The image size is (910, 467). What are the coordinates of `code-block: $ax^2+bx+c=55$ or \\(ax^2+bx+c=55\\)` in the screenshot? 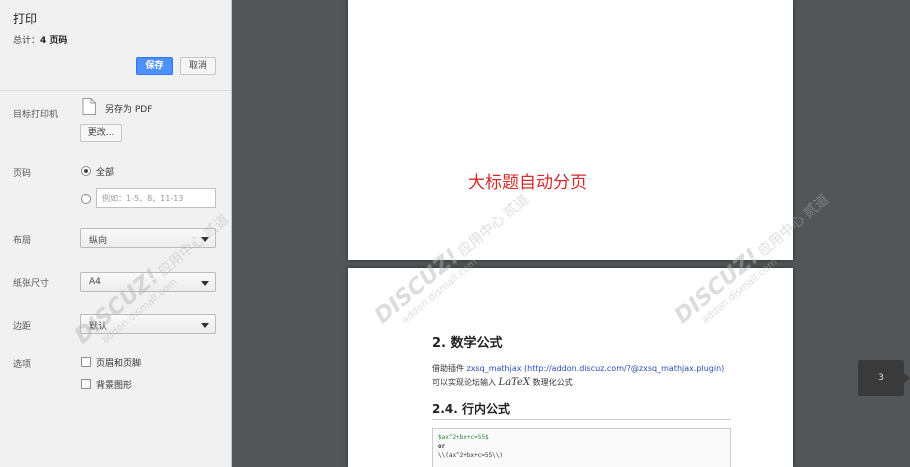 It's located at (581, 447).